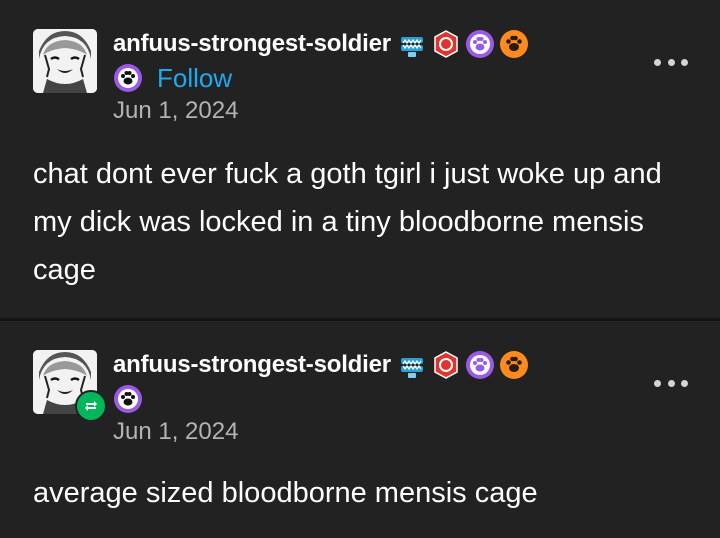 This screenshot has height=538, width=720. I want to click on badge-row, so click(128, 399).